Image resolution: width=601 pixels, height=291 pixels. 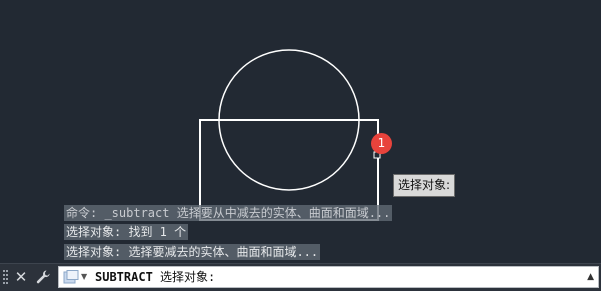 What do you see at coordinates (43, 277) in the screenshot?
I see `wrench-icon` at bounding box center [43, 277].